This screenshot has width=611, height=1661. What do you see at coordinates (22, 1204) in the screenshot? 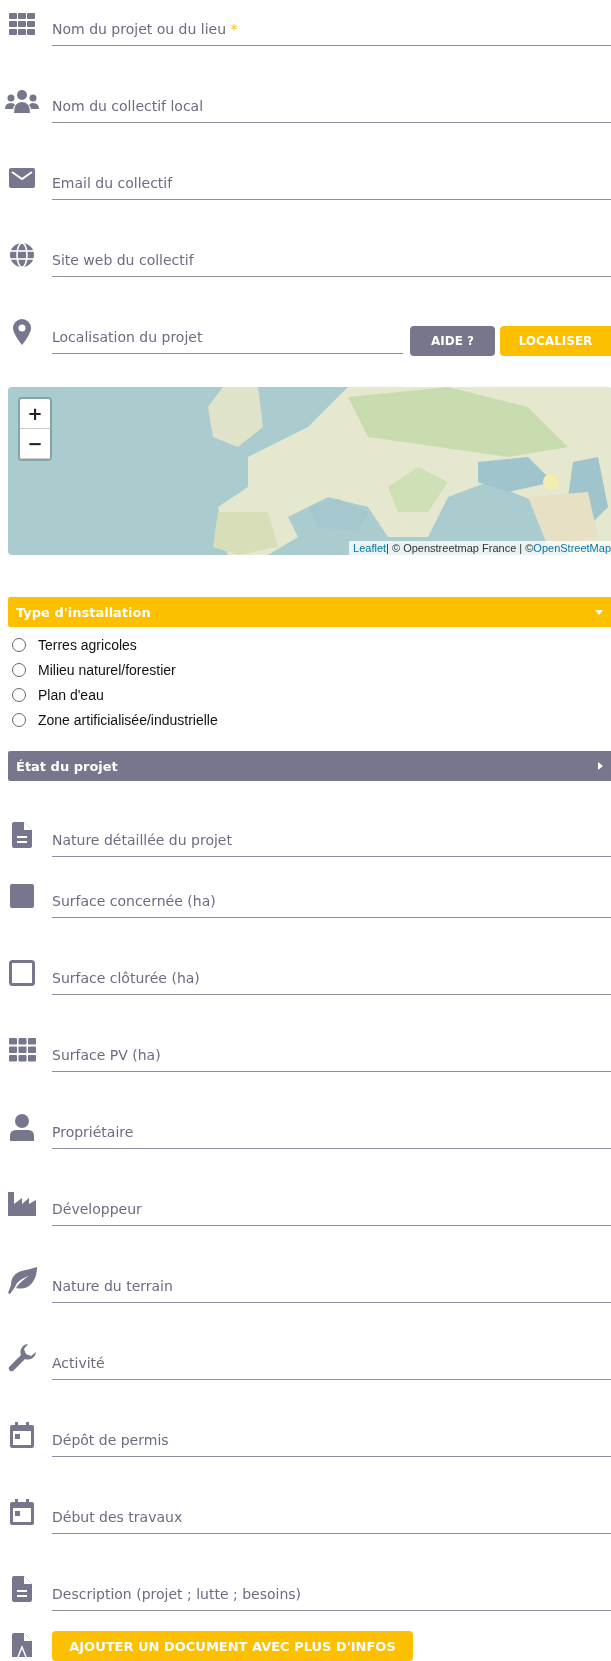
I see `factory-icon` at bounding box center [22, 1204].